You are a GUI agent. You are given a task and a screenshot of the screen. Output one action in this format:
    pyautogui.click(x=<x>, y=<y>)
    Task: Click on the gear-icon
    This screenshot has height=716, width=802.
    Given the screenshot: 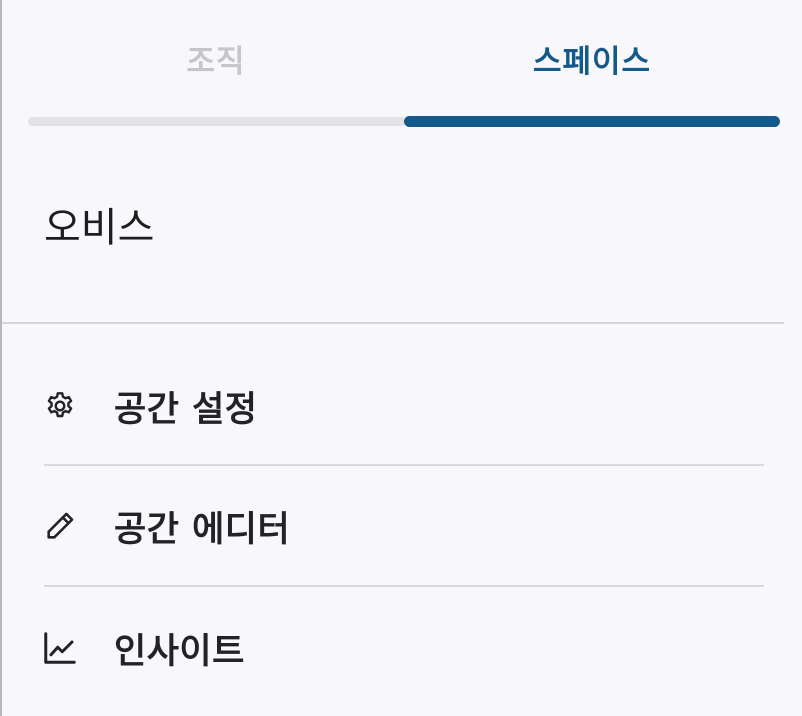 What is the action you would take?
    pyautogui.click(x=60, y=406)
    